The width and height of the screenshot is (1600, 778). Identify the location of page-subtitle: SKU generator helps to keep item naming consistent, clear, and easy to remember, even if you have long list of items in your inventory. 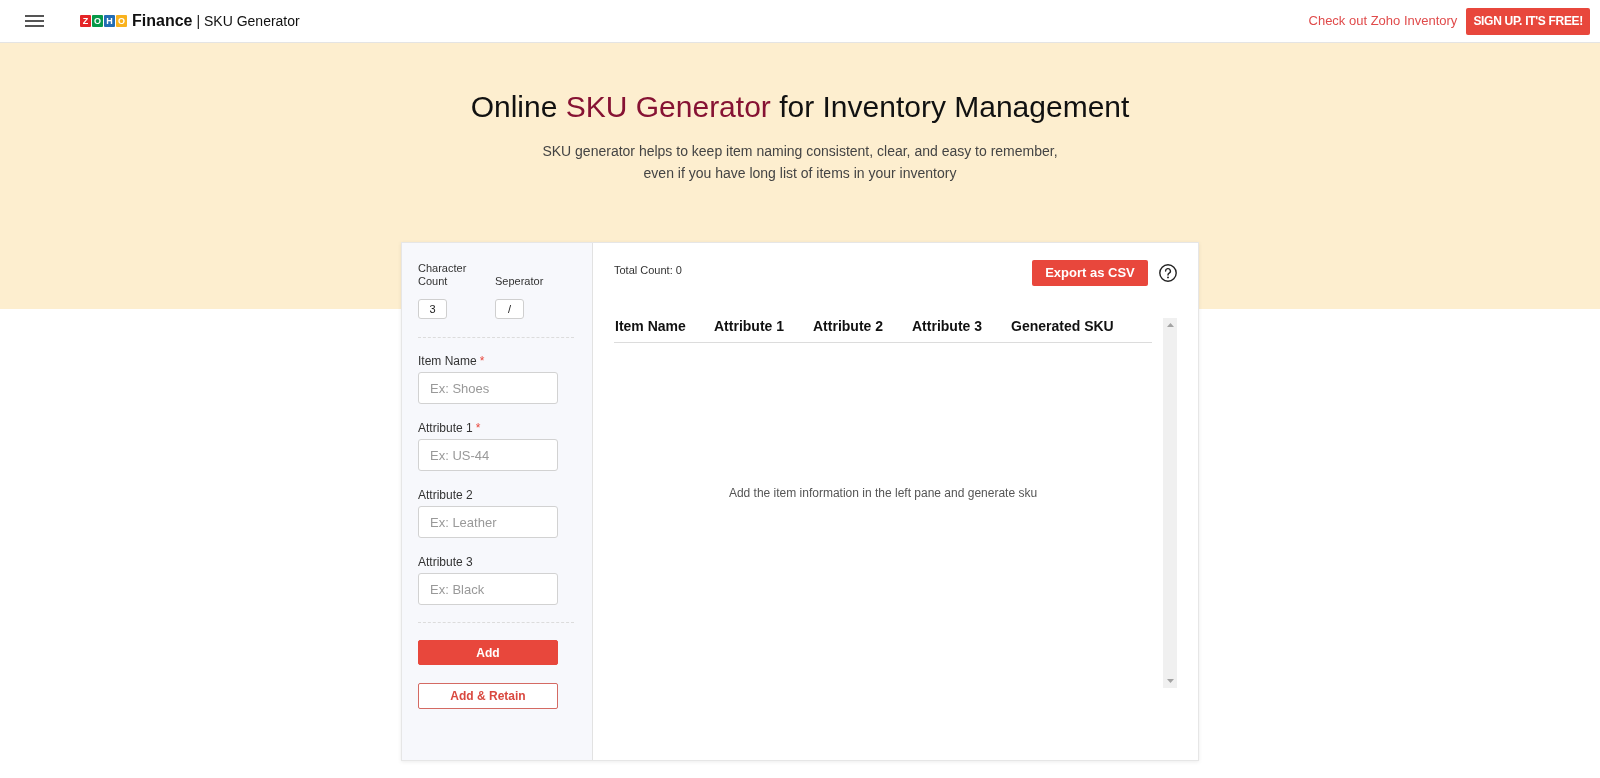
(800, 162).